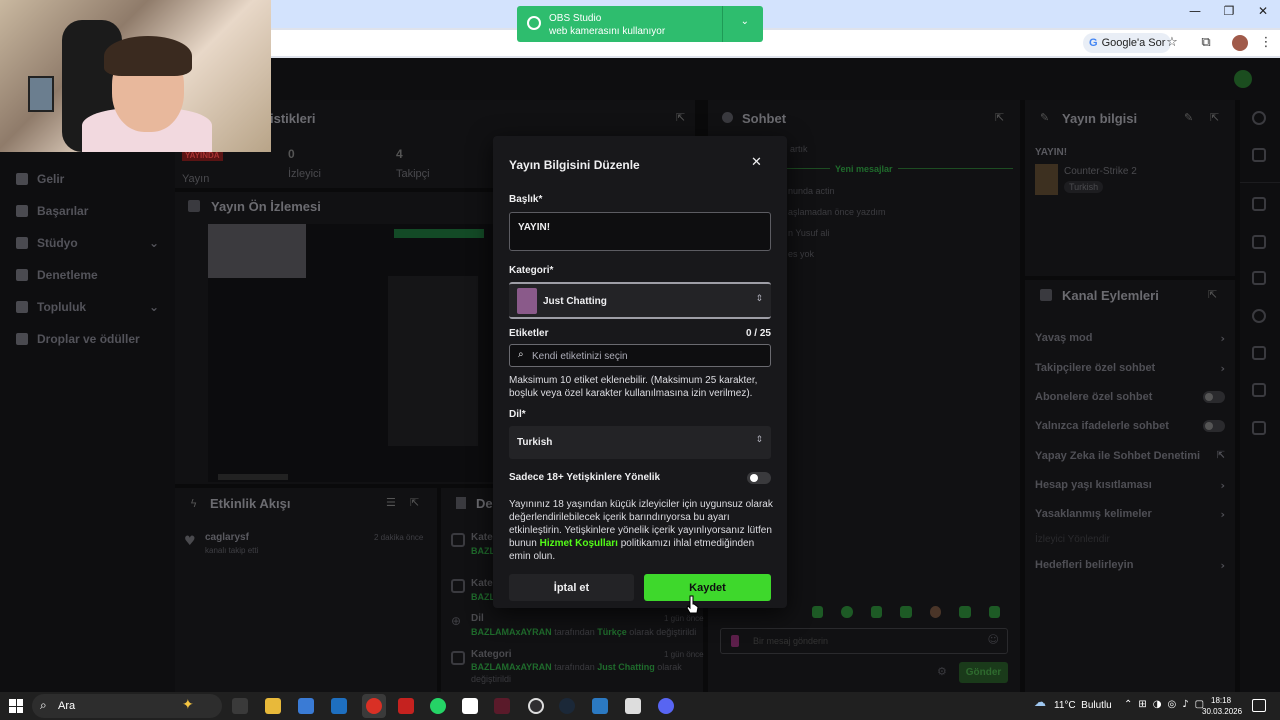 The width and height of the screenshot is (1280, 720). What do you see at coordinates (1130, 426) in the screenshot?
I see `action-emote-only: Yalnızca ifadelerle sohbet` at bounding box center [1130, 426].